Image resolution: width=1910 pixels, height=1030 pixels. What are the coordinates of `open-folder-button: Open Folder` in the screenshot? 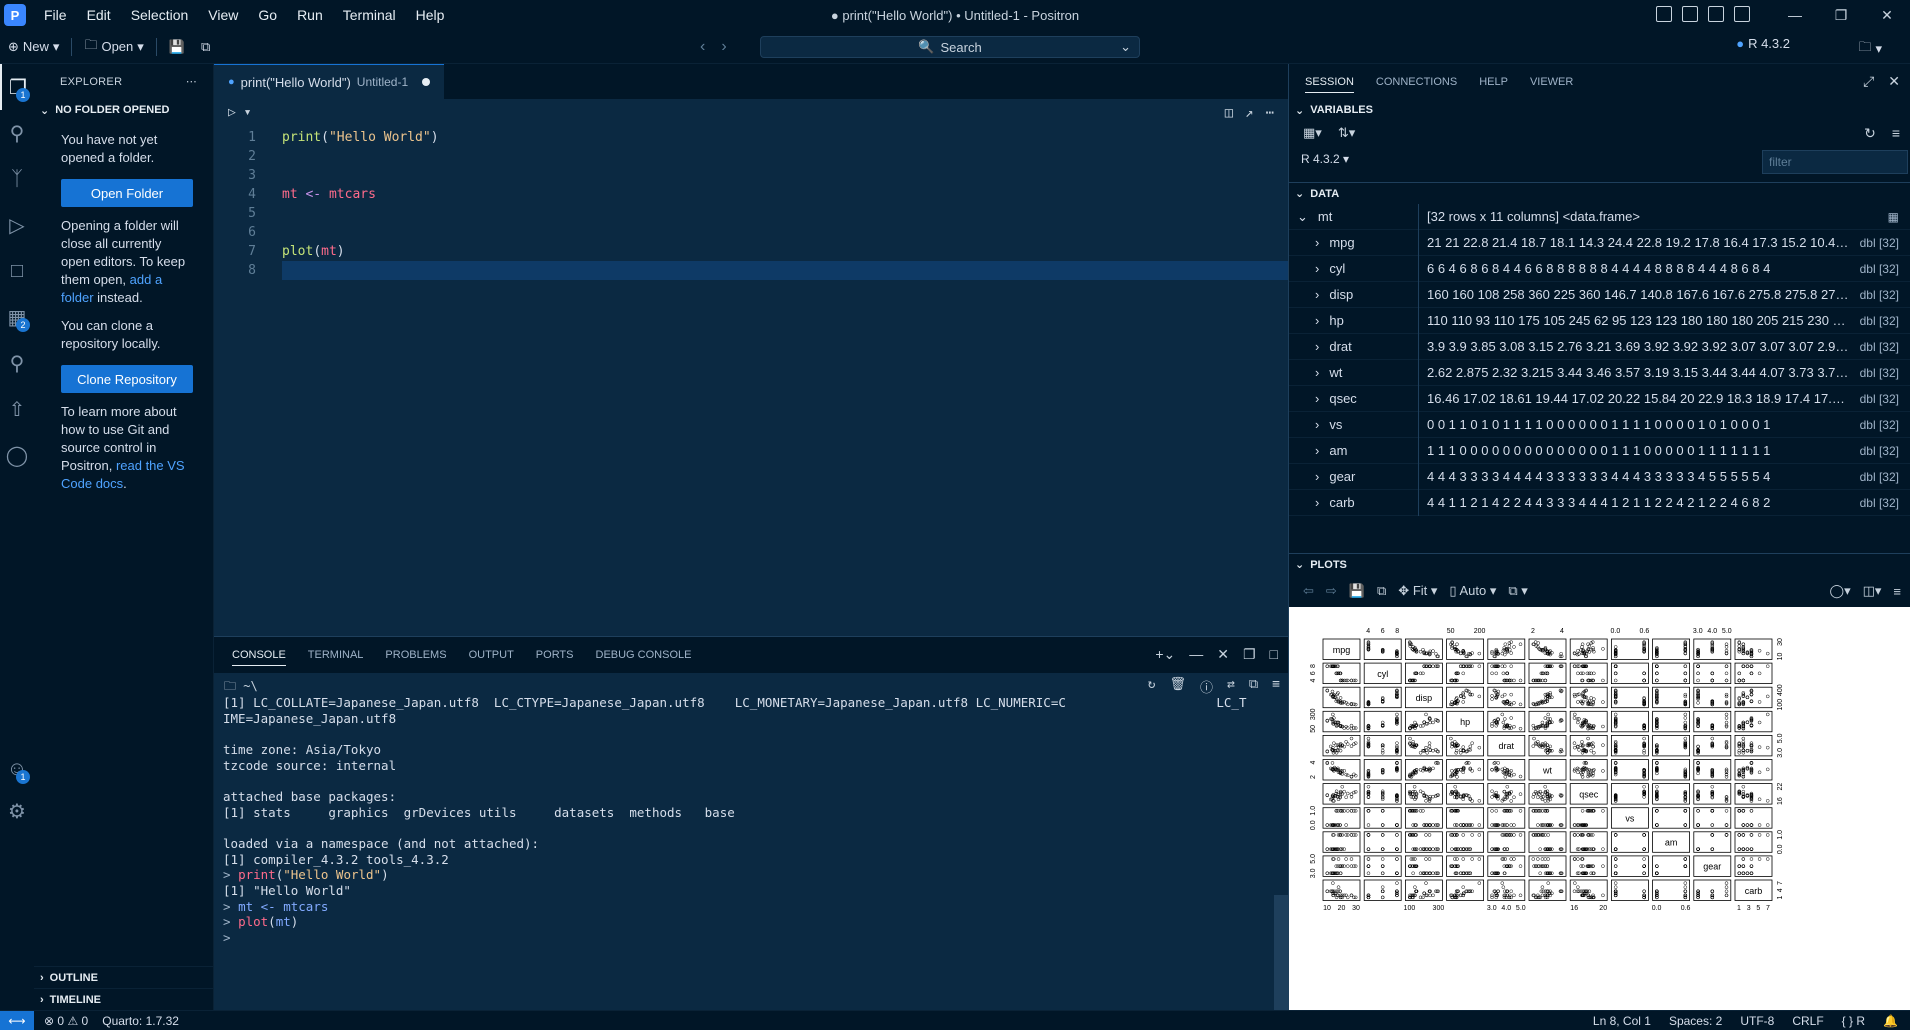 It's located at (127, 193).